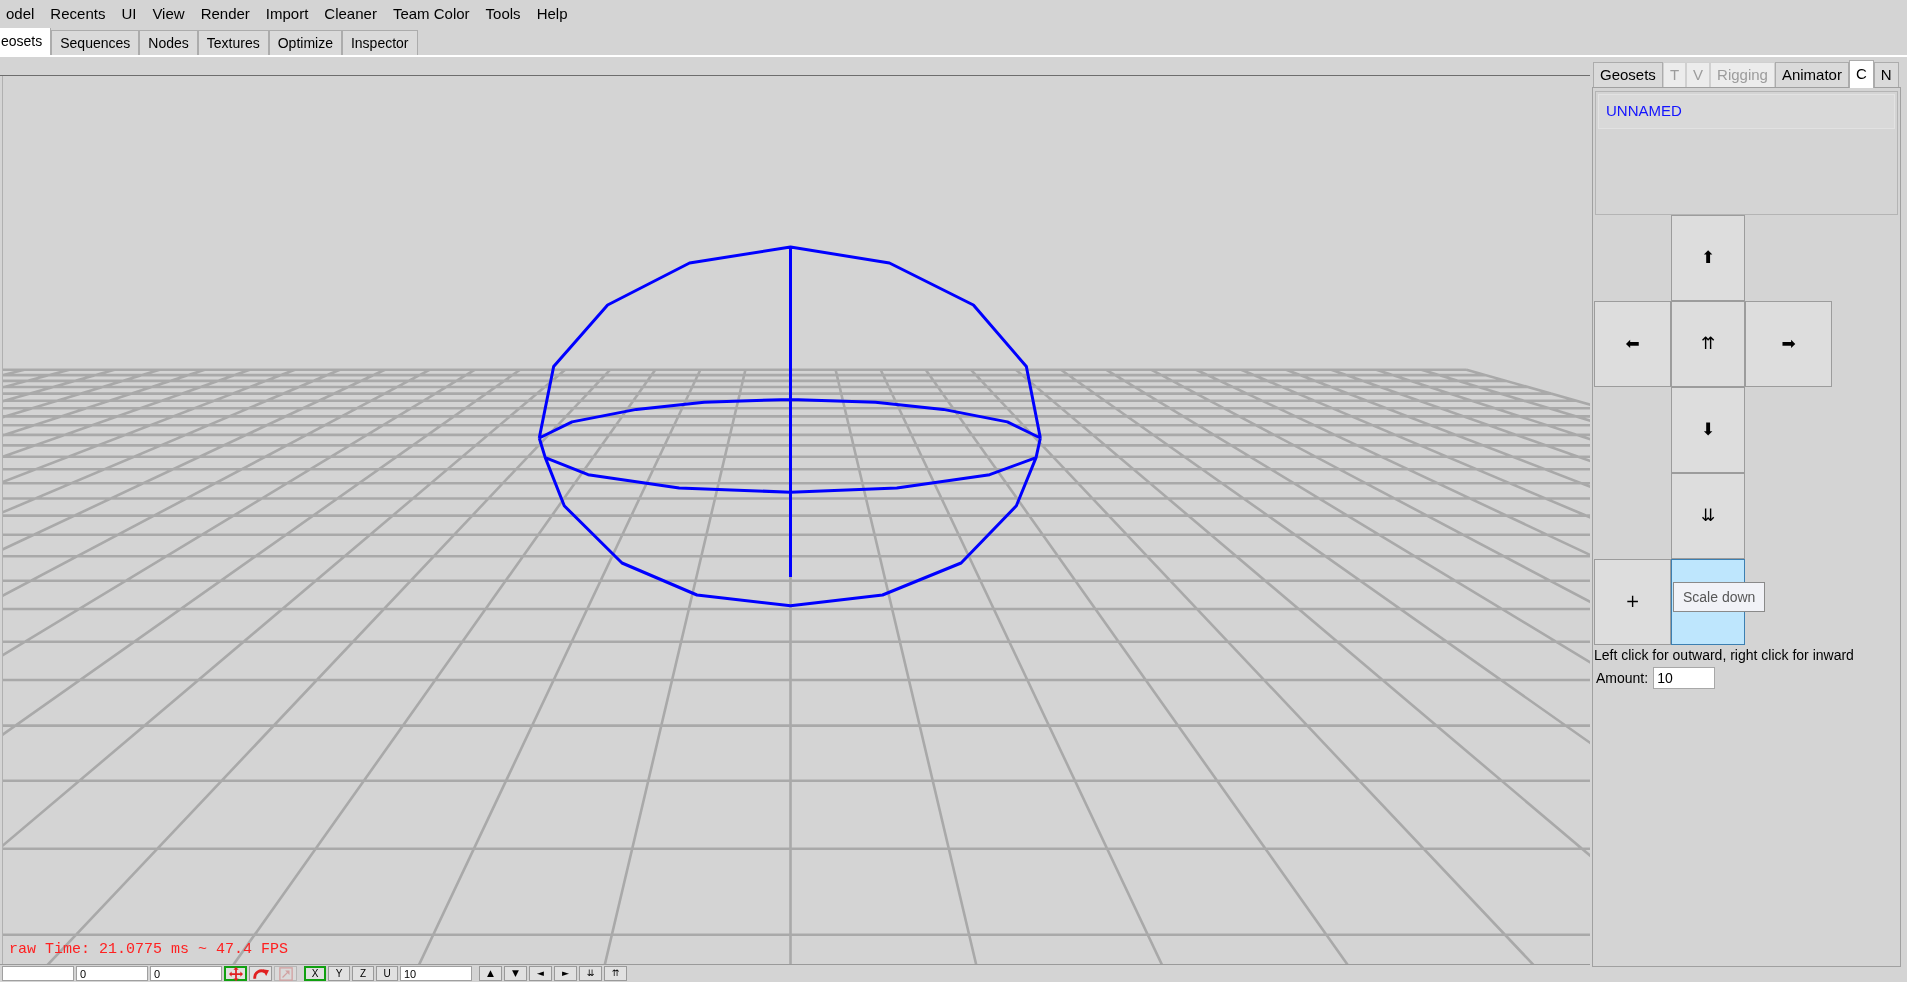 Image resolution: width=1907 pixels, height=982 pixels. I want to click on draw-time-text: raw Time: 21.0775 ms ~ 47.4 FPS, so click(149, 950).